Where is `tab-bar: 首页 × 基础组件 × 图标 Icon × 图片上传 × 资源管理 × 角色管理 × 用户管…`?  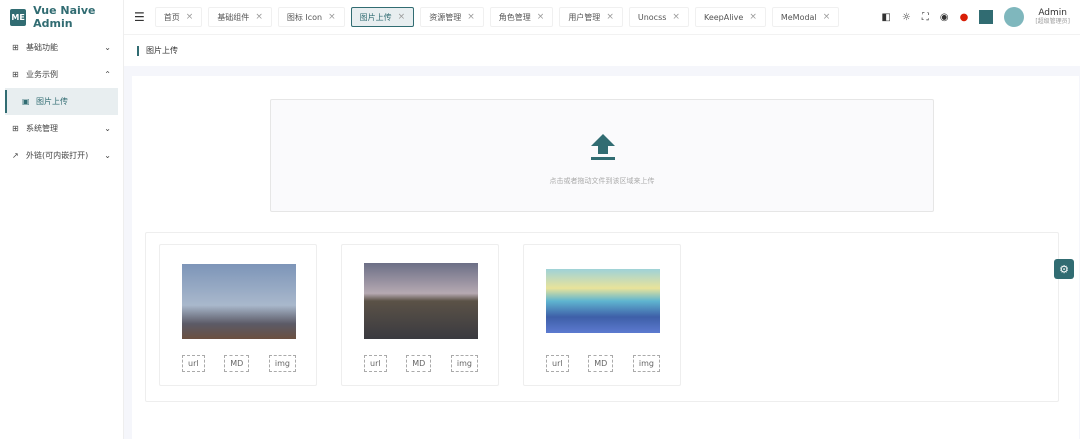 tab-bar: 首页 × 基础组件 × 图标 Icon × 图片上传 × 资源管理 × 角色管理 × 用户管… is located at coordinates (497, 17).